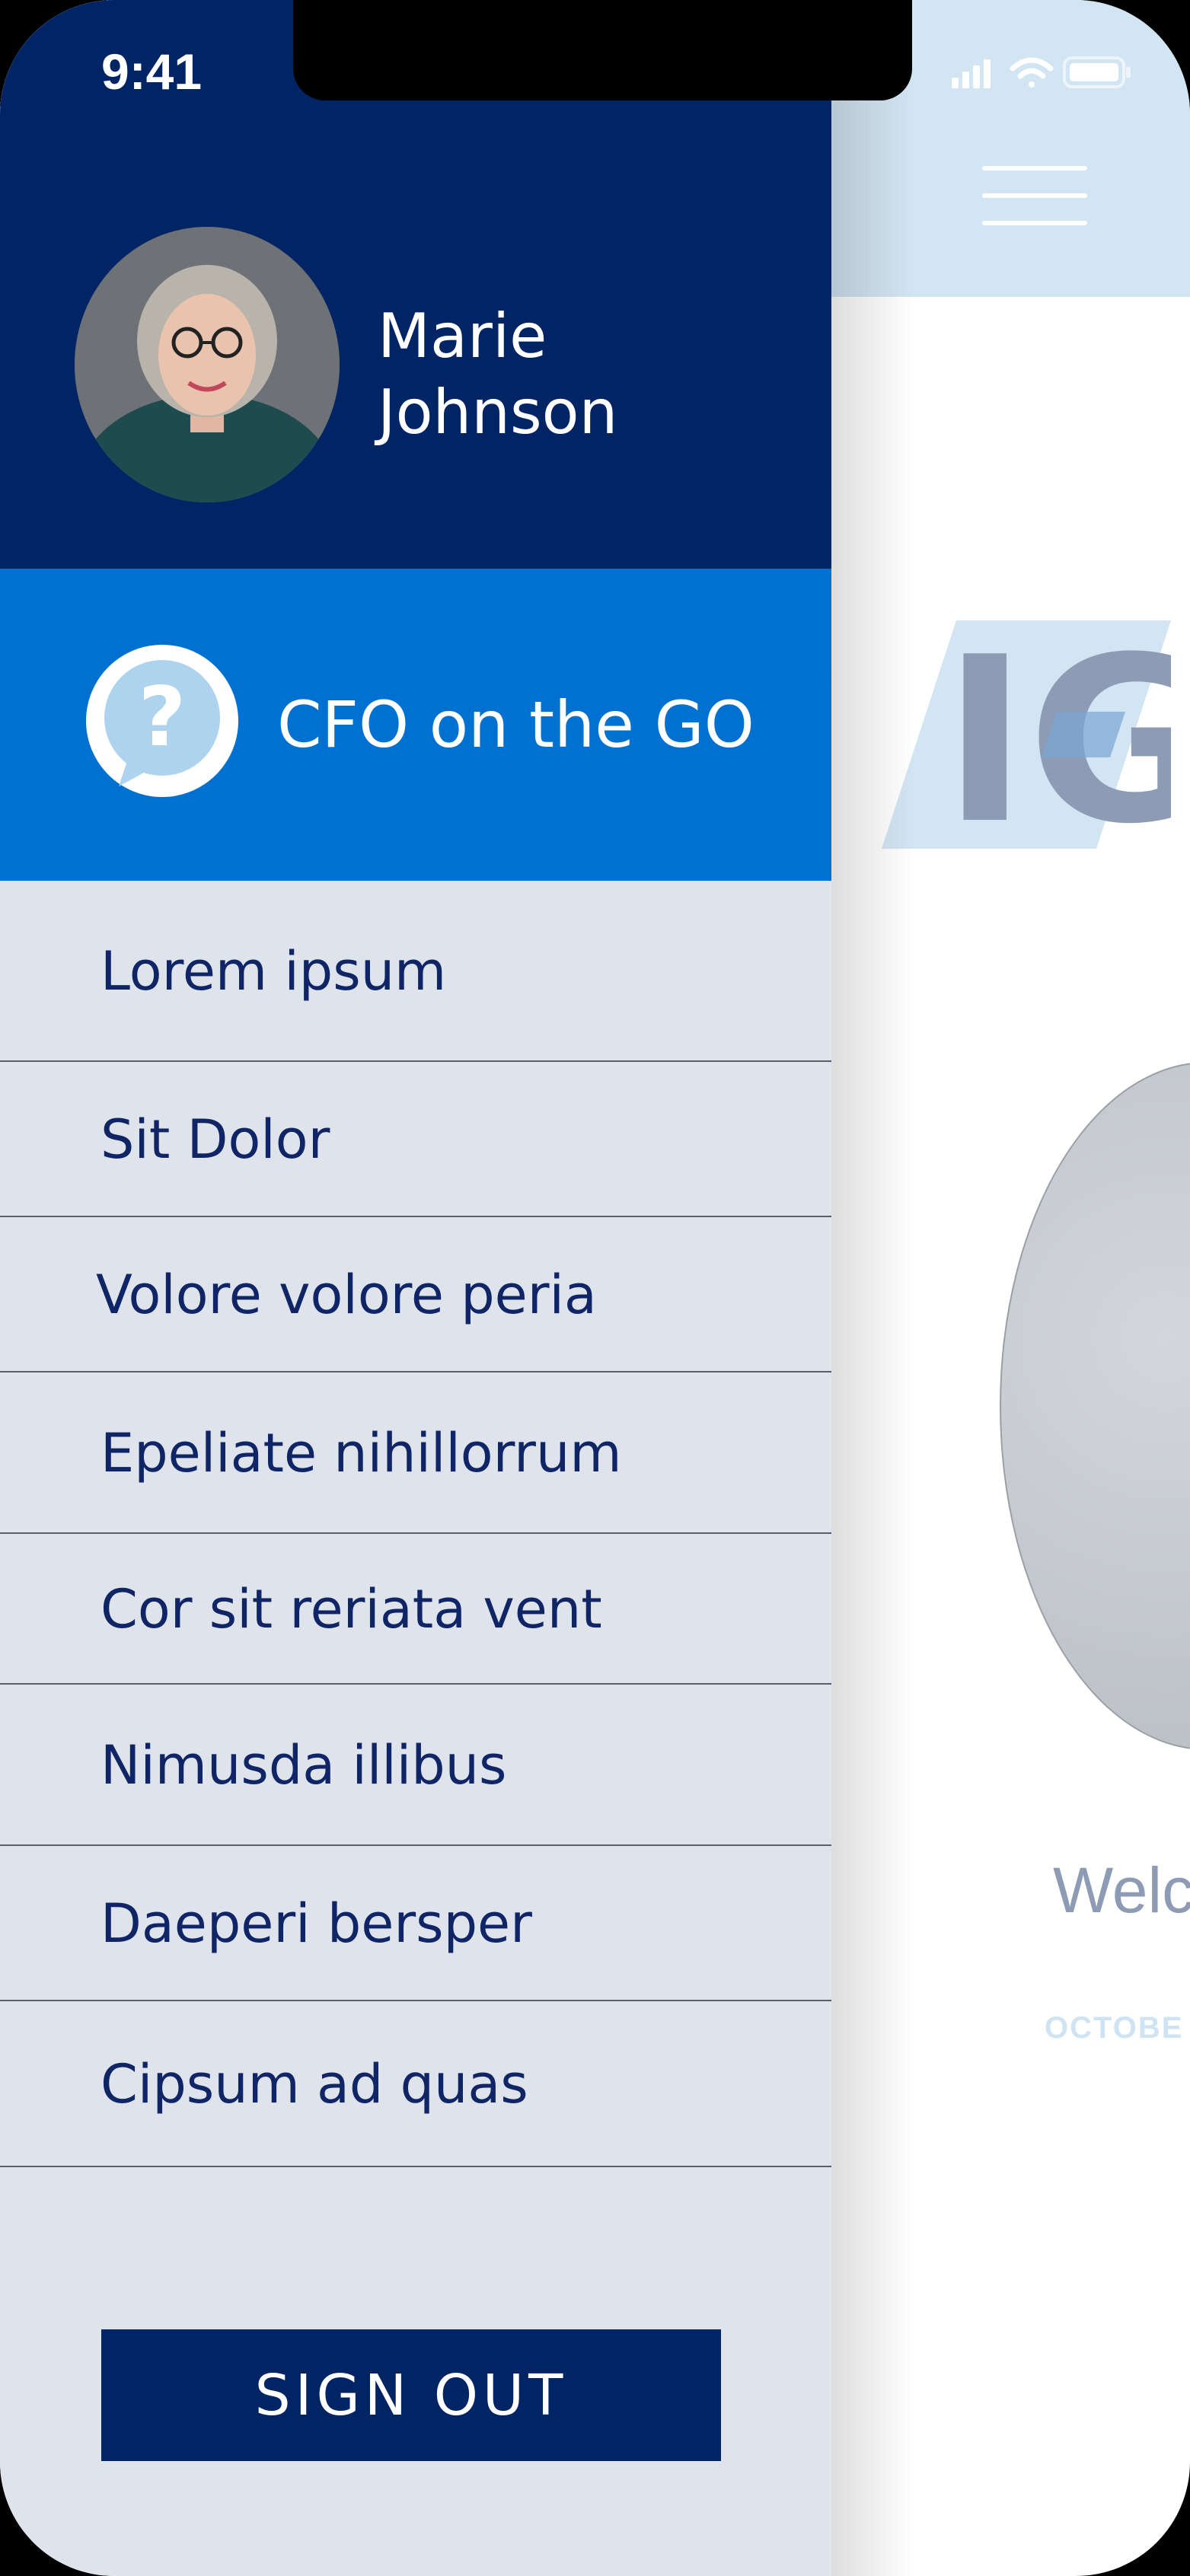  What do you see at coordinates (411, 2395) in the screenshot?
I see `sign-out-button: SIGN OUT` at bounding box center [411, 2395].